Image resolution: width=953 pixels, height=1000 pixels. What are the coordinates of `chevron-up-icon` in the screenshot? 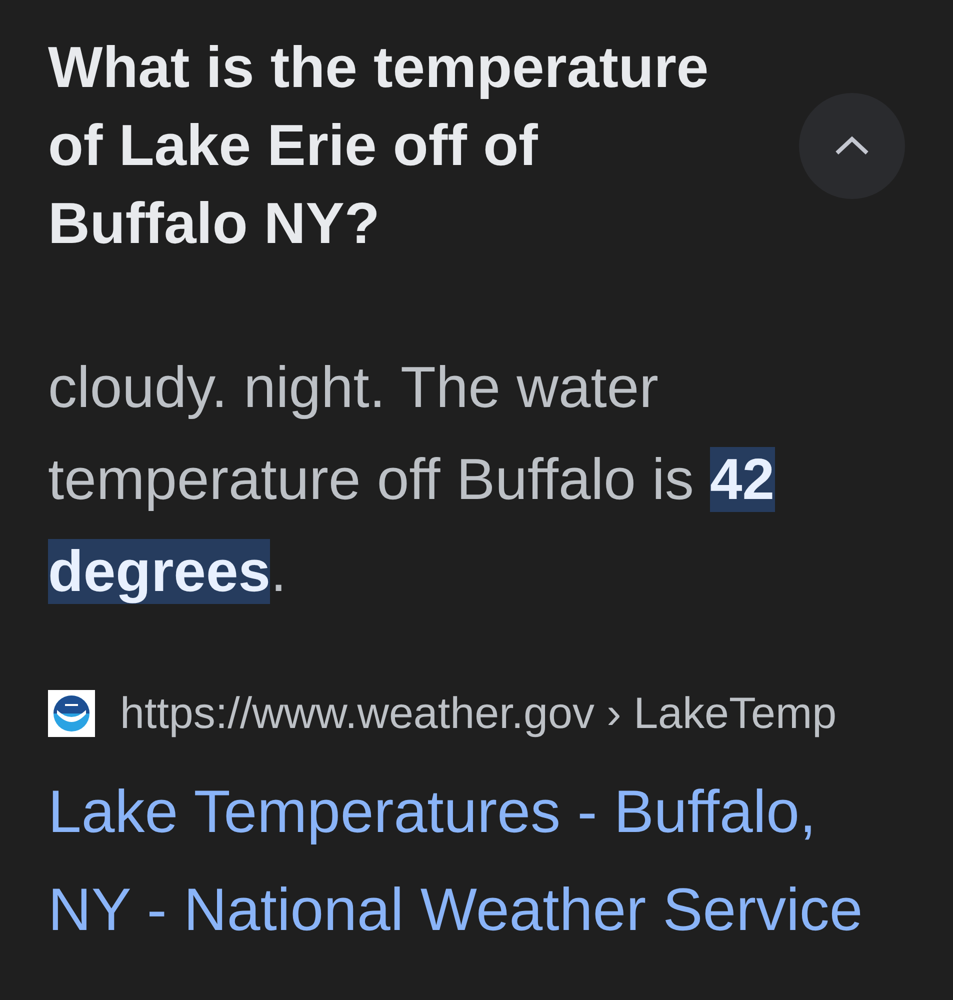 It's located at (852, 146).